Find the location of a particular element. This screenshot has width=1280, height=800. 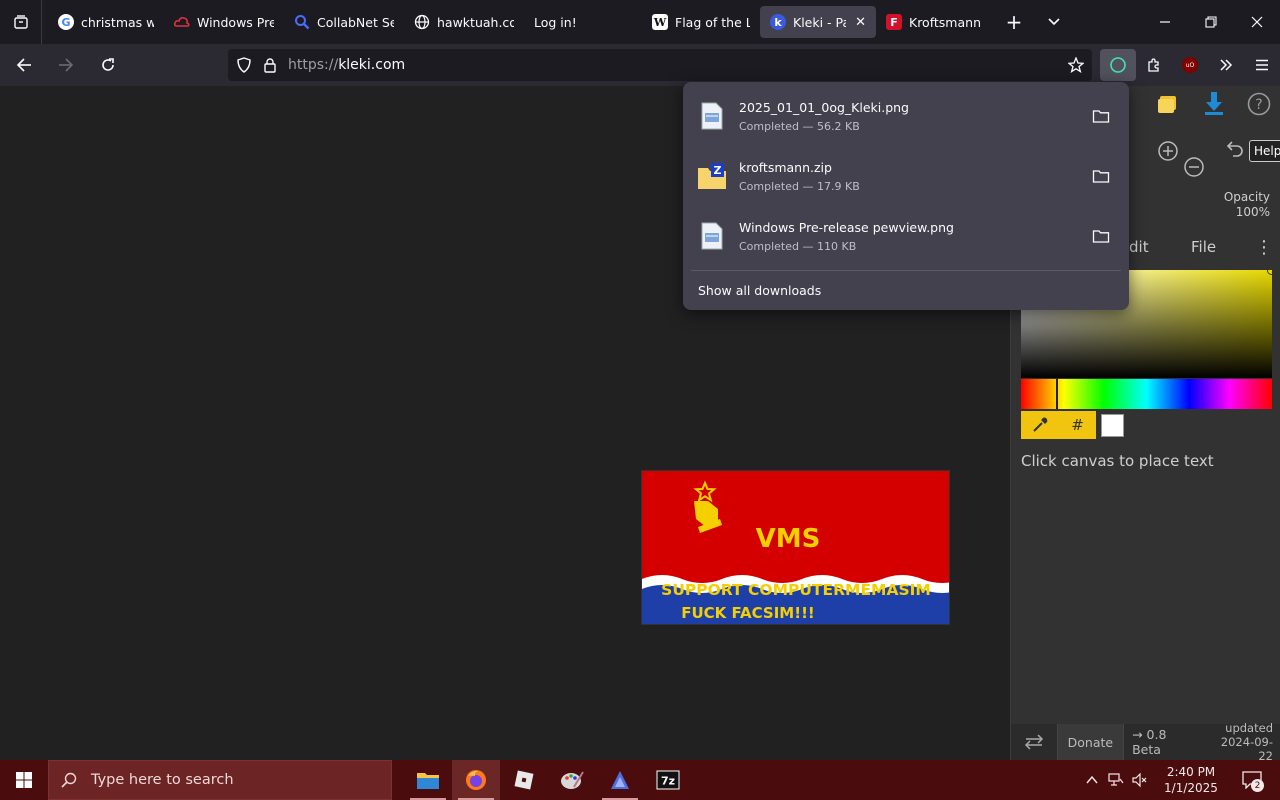

hue-slider-handle is located at coordinates (1057, 394).